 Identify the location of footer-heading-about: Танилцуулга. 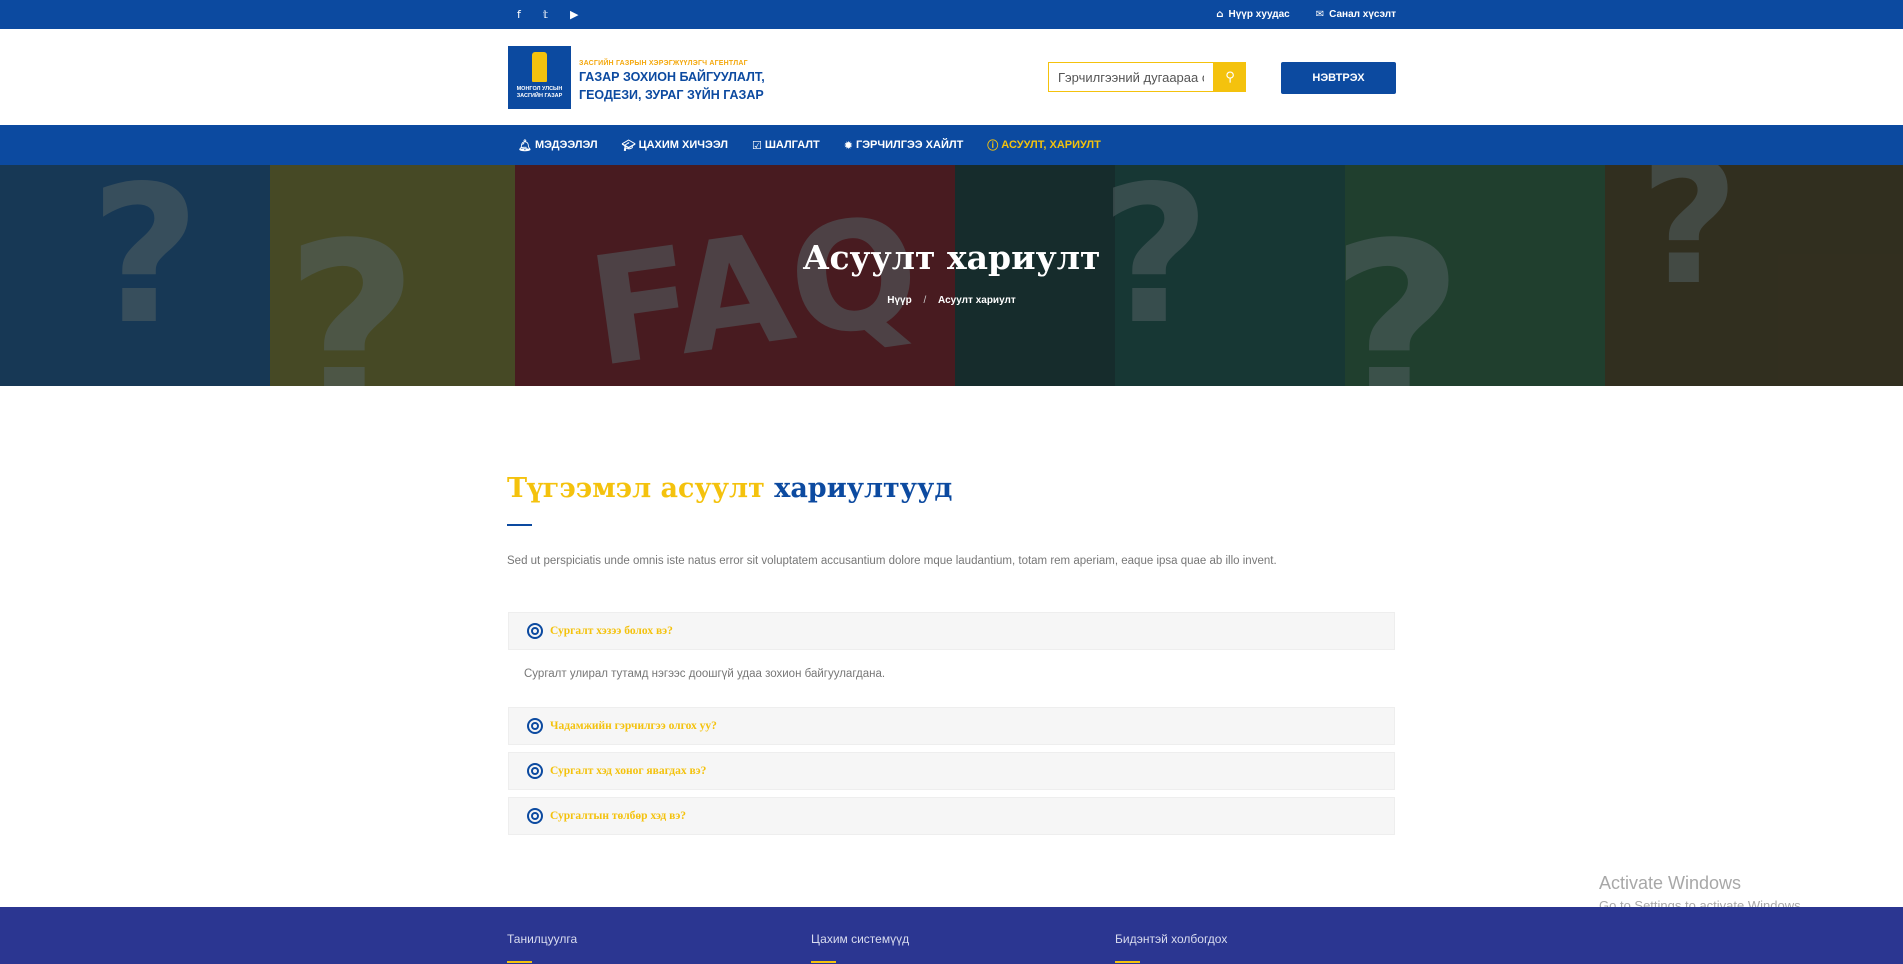
(542, 939).